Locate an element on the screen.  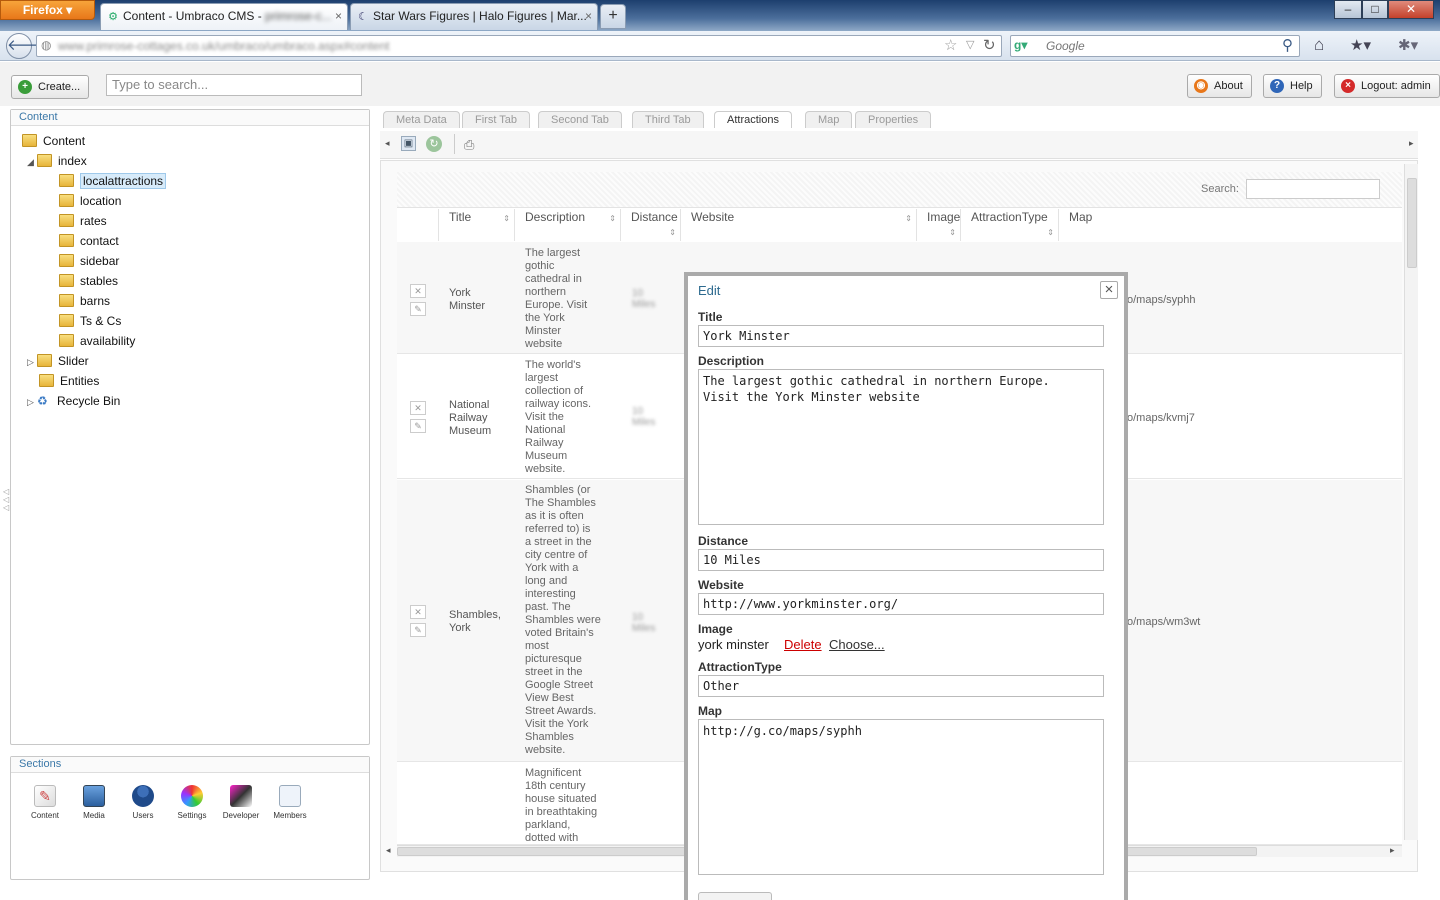
dialog-save-button is located at coordinates (735, 896).